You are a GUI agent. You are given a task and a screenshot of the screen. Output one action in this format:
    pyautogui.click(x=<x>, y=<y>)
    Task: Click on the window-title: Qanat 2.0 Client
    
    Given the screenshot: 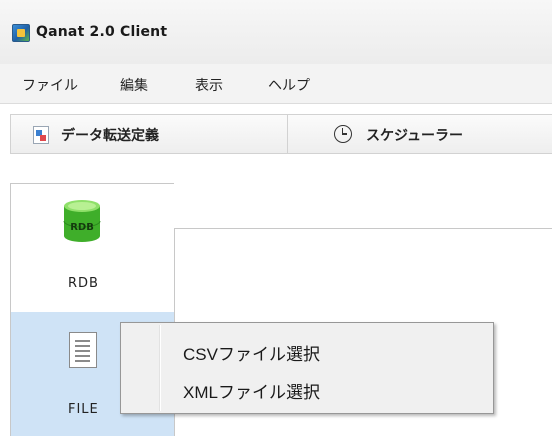 What is the action you would take?
    pyautogui.click(x=102, y=32)
    